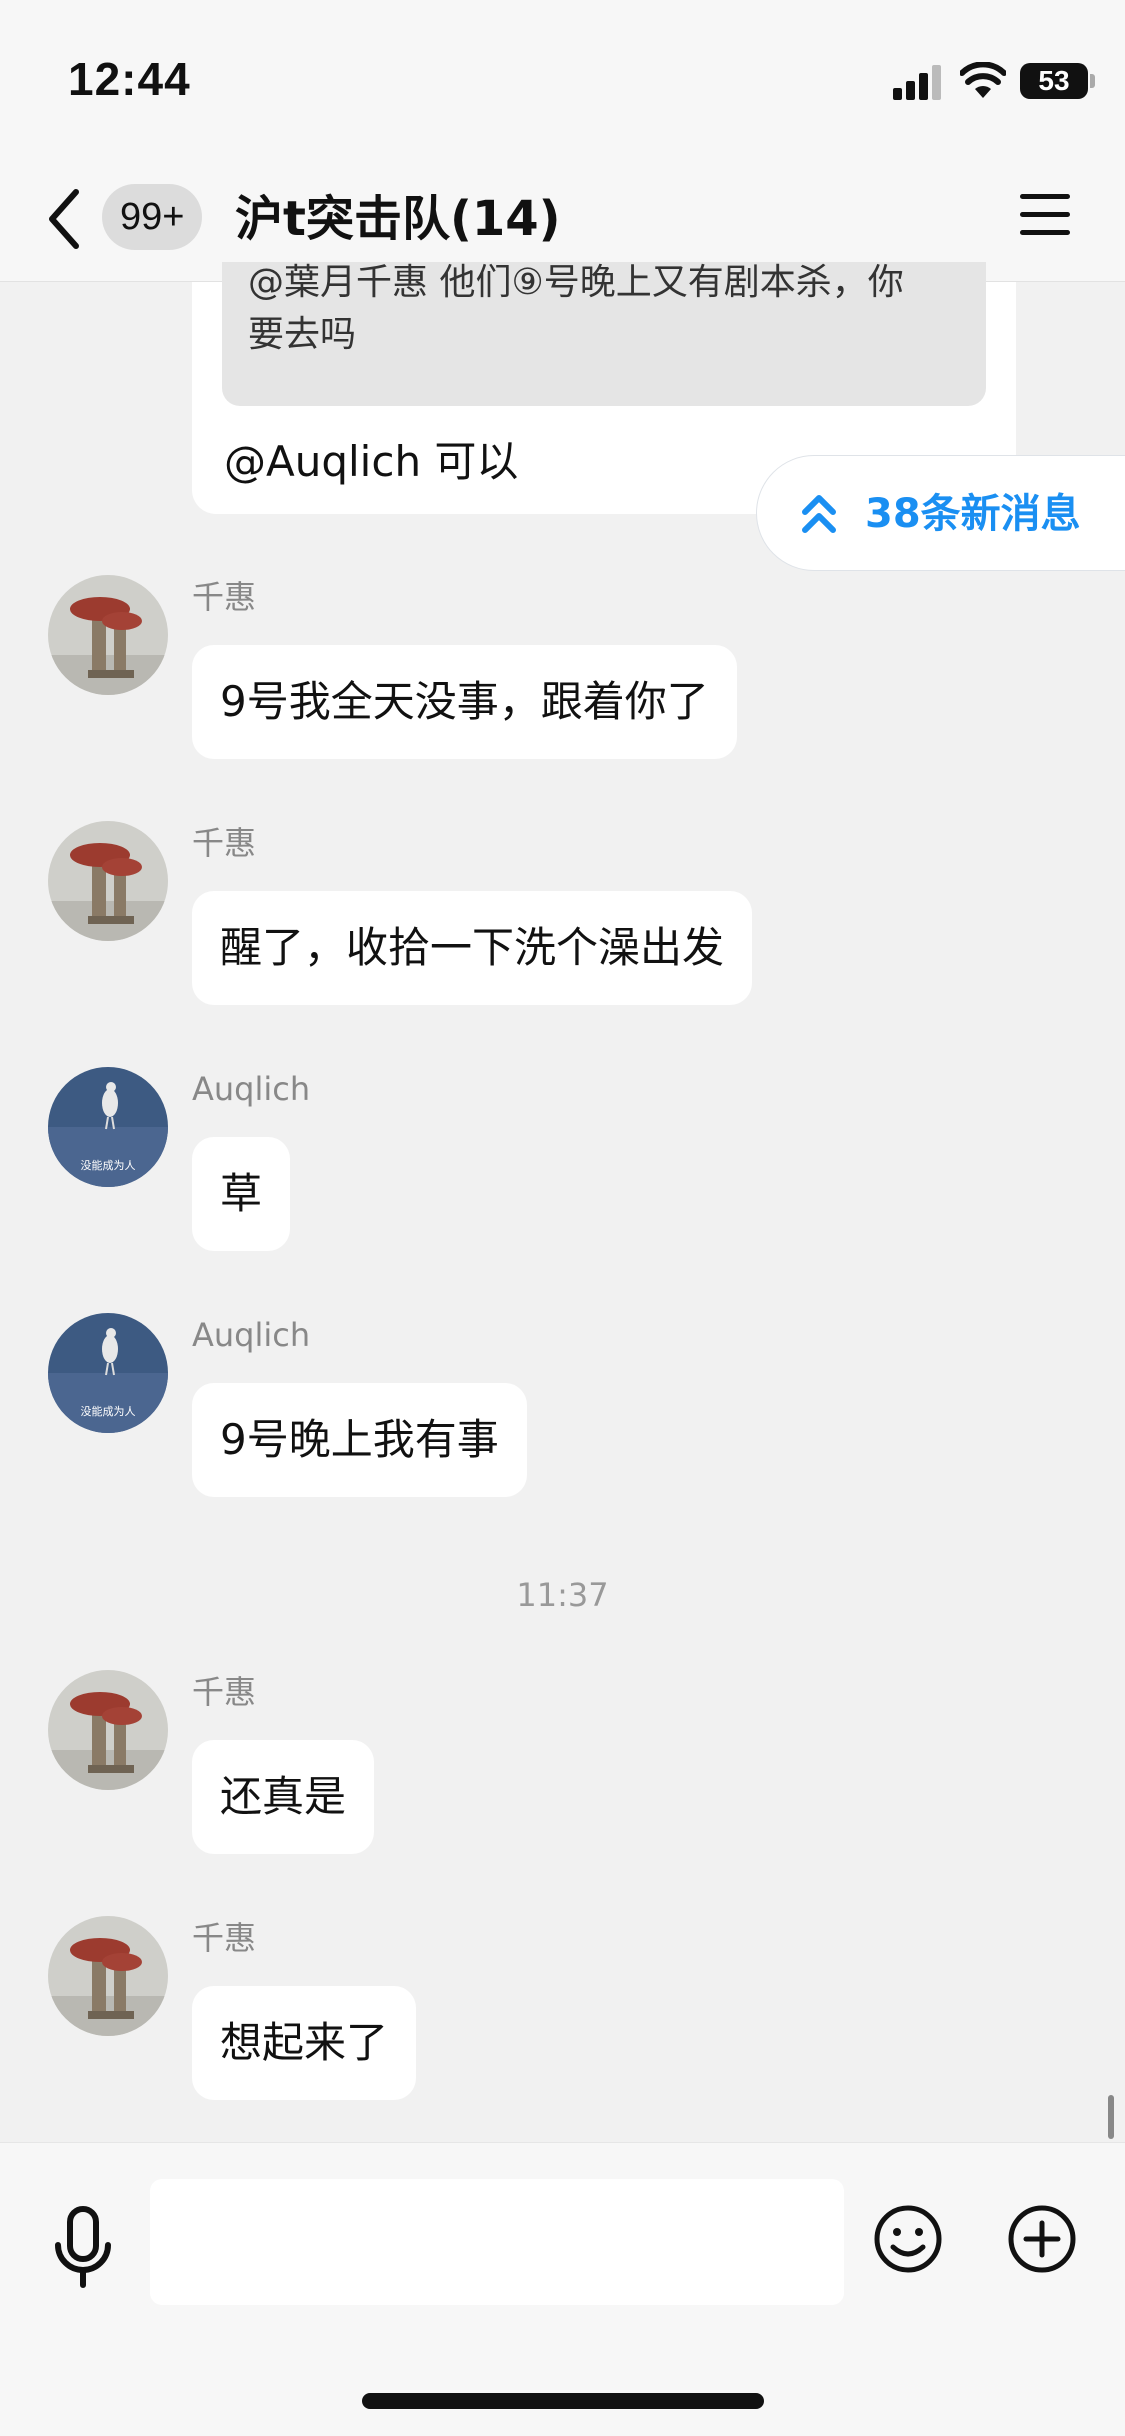 The height and width of the screenshot is (2436, 1125). What do you see at coordinates (359, 1440) in the screenshot?
I see `message-bubble: 9号晚上我有事` at bounding box center [359, 1440].